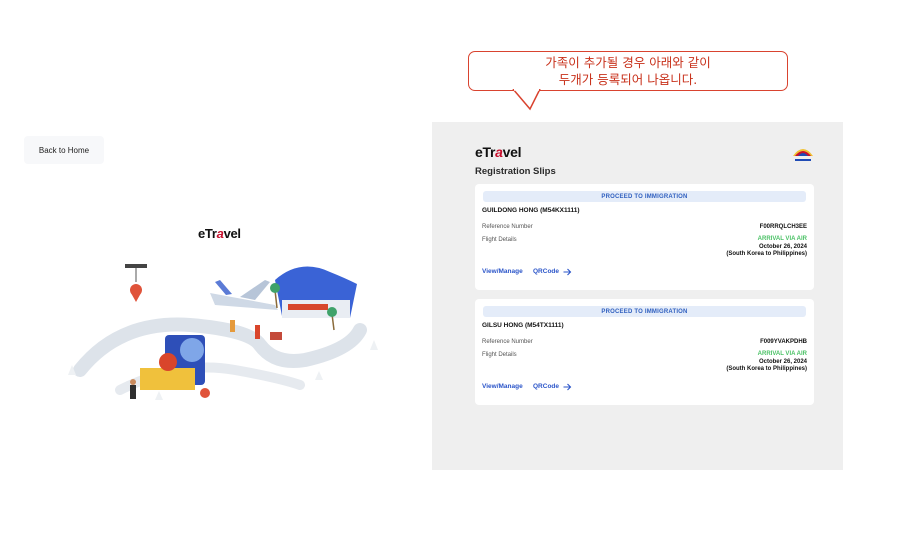 This screenshot has width=920, height=554. Describe the element at coordinates (628, 62) in the screenshot. I see `callout-line-1: 가족이 추가될 경우 아래와 같이` at that location.